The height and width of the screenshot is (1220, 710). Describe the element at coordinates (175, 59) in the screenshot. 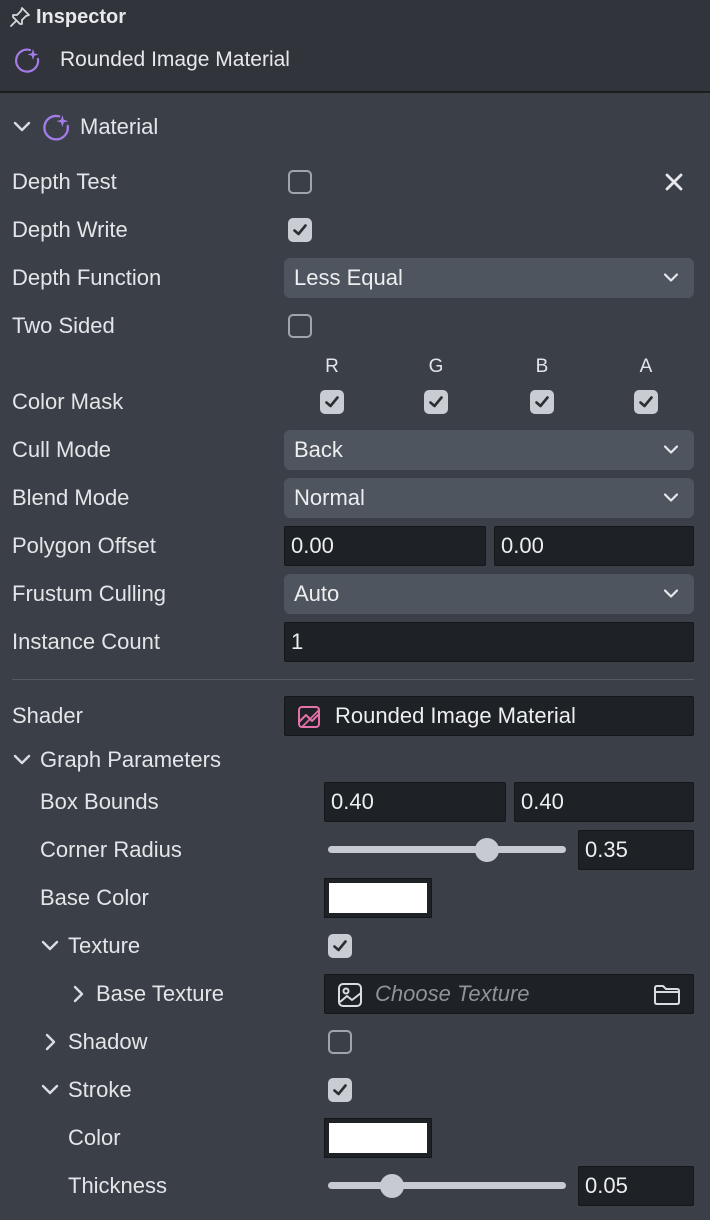

I see `asset-name: Rounded Image Material` at that location.